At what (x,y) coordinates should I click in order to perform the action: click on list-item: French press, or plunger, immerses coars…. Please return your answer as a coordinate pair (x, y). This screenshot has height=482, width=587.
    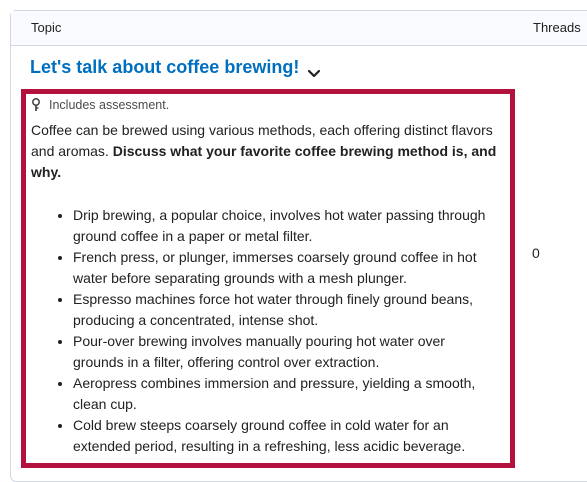
    Looking at the image, I should click on (288, 268).